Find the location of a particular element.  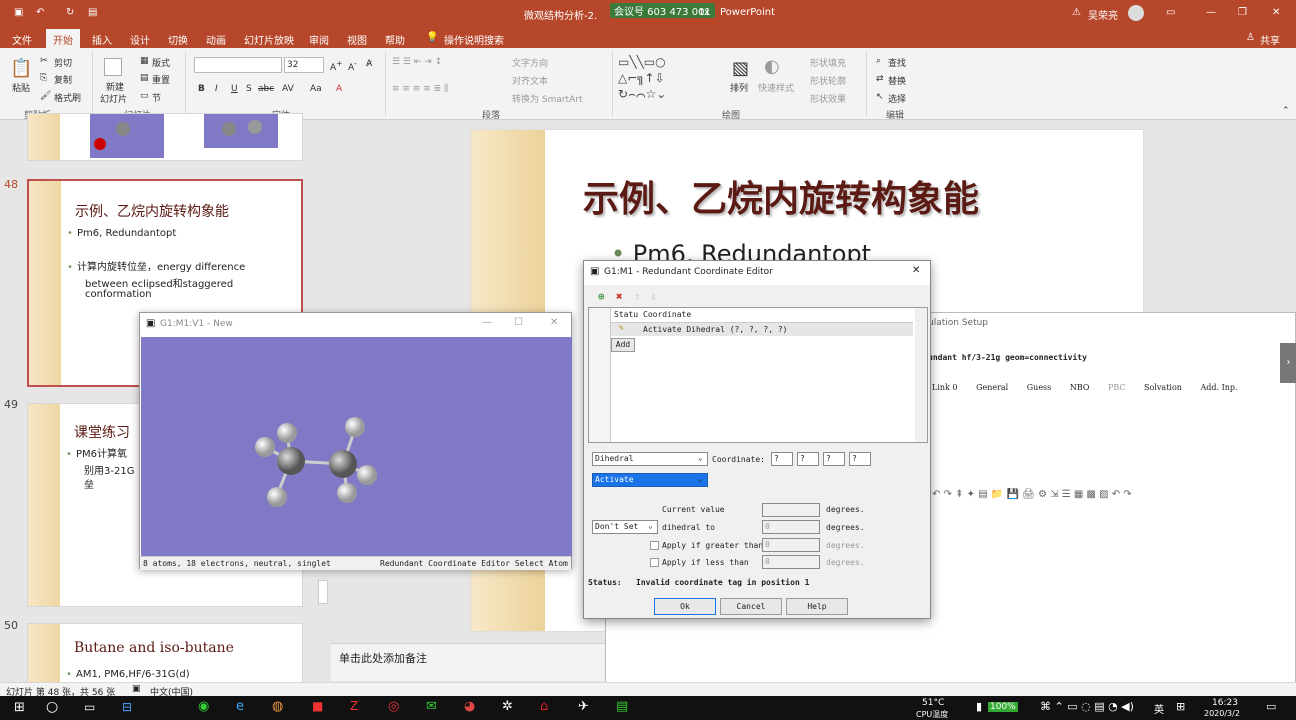

side-arrow-button: › is located at coordinates (1288, 363).